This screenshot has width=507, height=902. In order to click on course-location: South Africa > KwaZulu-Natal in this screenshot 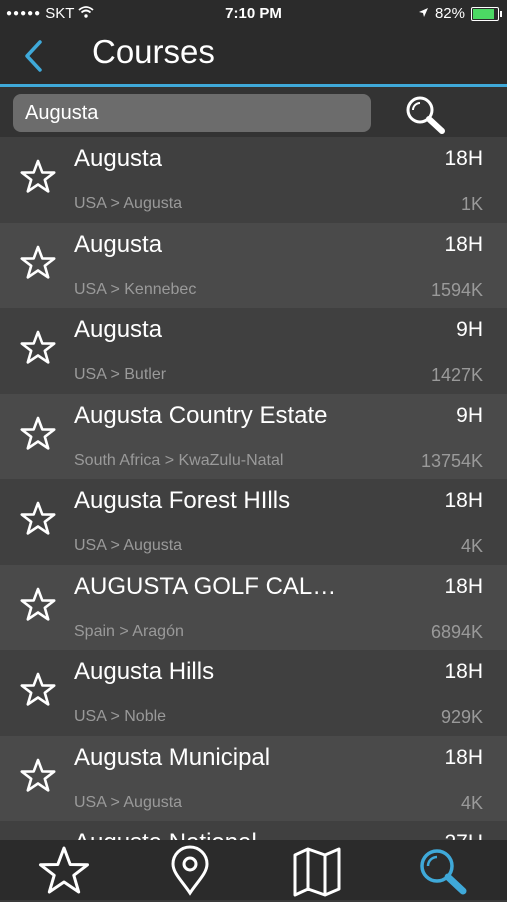, I will do `click(179, 460)`.